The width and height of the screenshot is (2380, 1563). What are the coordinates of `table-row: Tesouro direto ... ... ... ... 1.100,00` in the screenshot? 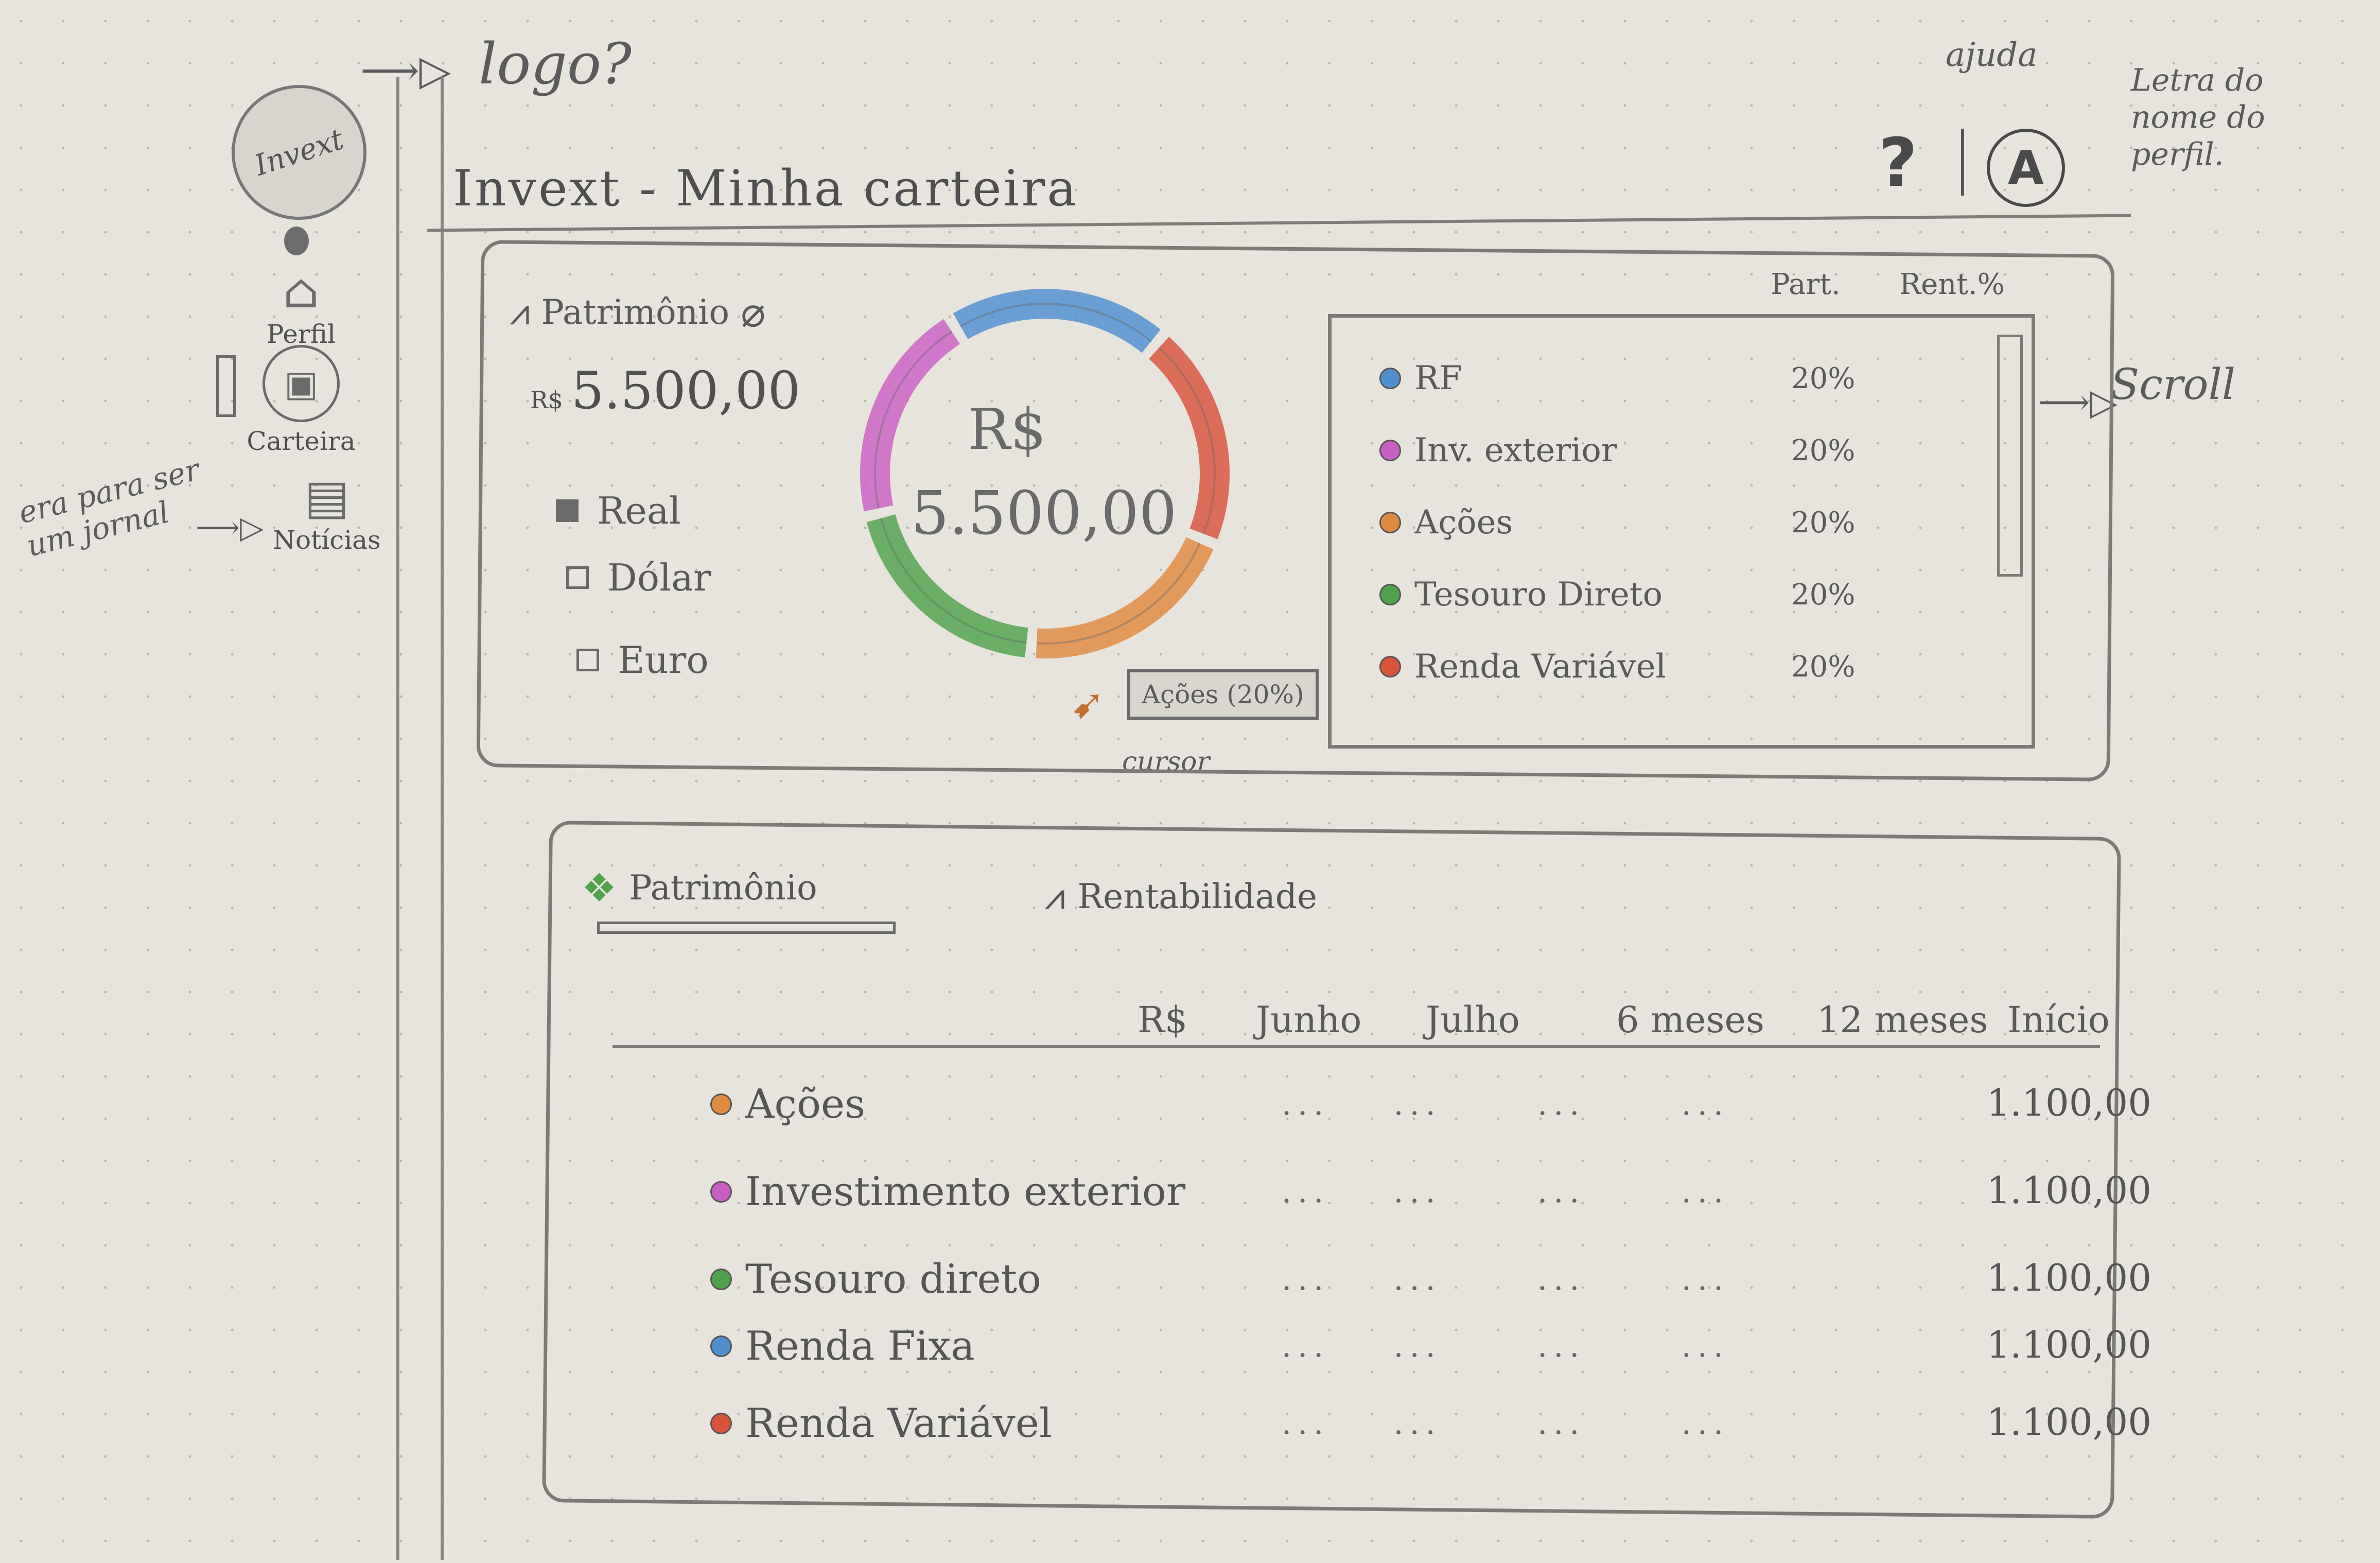 It's located at (1415, 1292).